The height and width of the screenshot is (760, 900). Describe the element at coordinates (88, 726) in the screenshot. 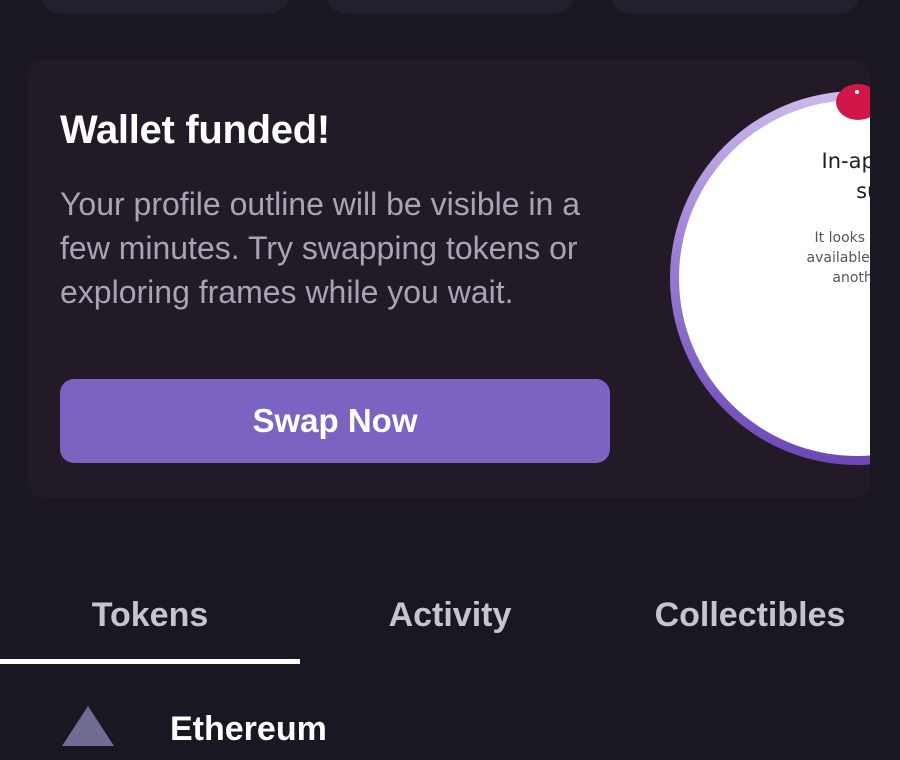

I see `ethereum-icon` at that location.